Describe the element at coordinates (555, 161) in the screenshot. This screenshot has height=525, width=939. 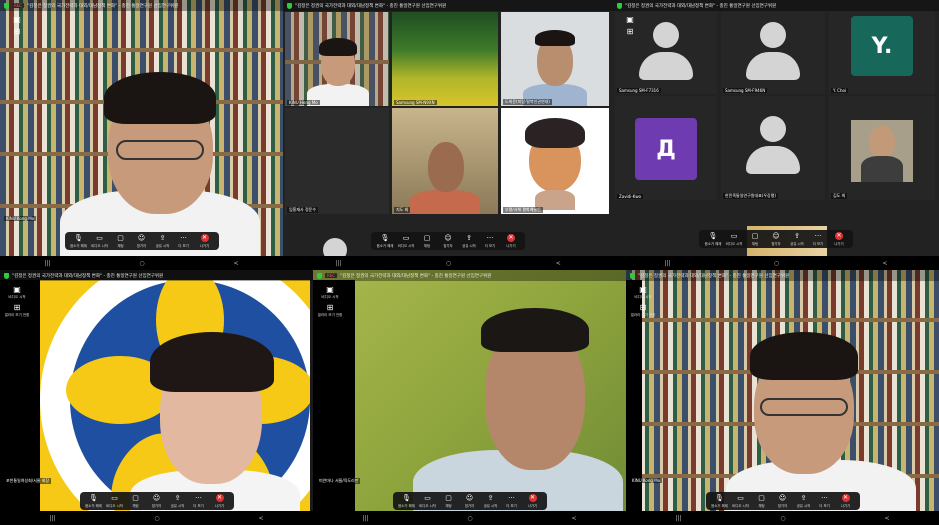
I see `video-tile: 부평/서해 평화예술인` at that location.